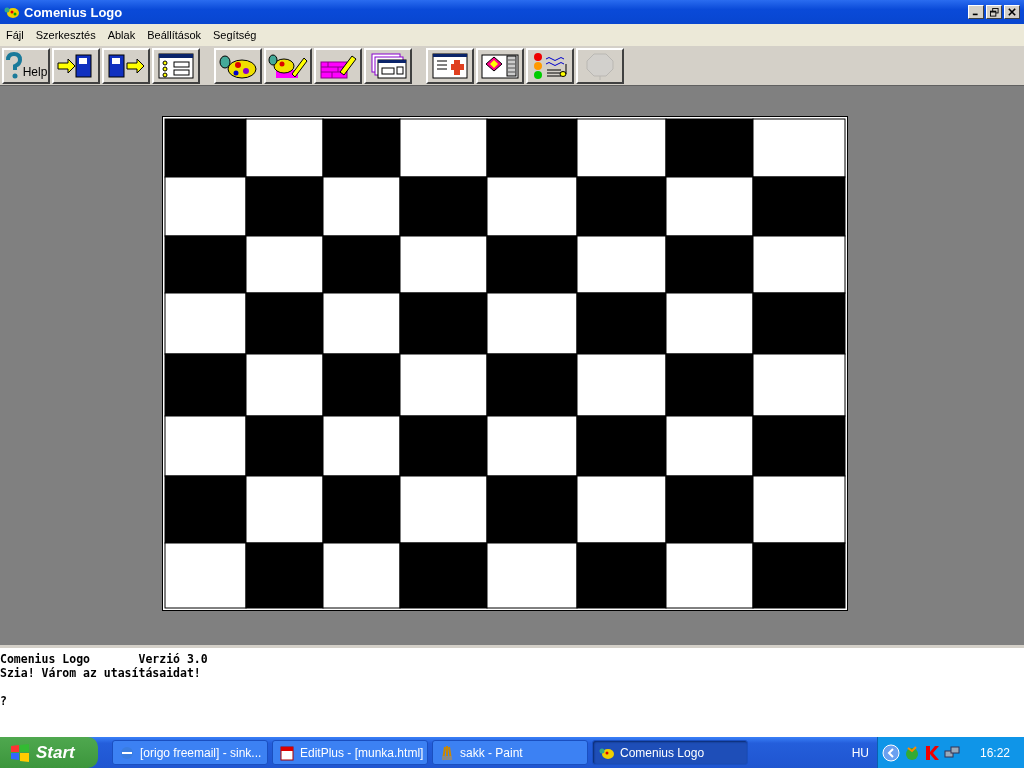  What do you see at coordinates (994, 752) in the screenshot?
I see `clock: 16:22` at bounding box center [994, 752].